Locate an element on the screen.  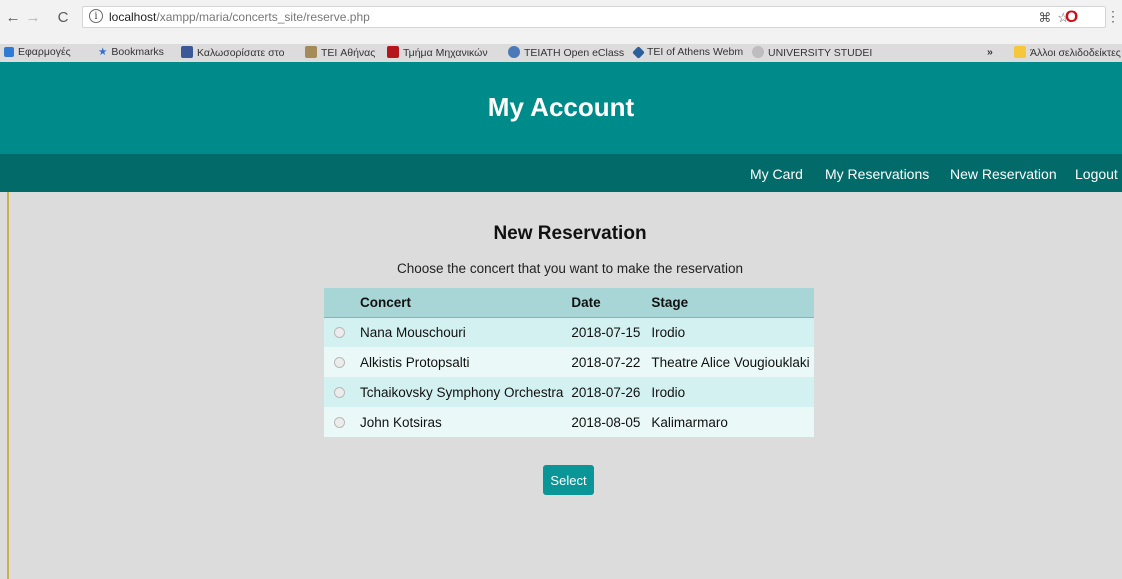
bookmark-label: Καλωσορίσατε στο is located at coordinates (241, 53).